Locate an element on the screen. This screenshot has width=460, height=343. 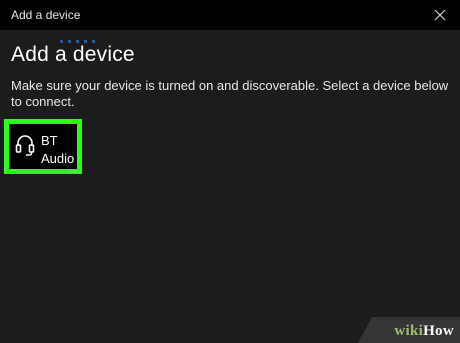
watermark-text: wikiHow is located at coordinates (424, 331).